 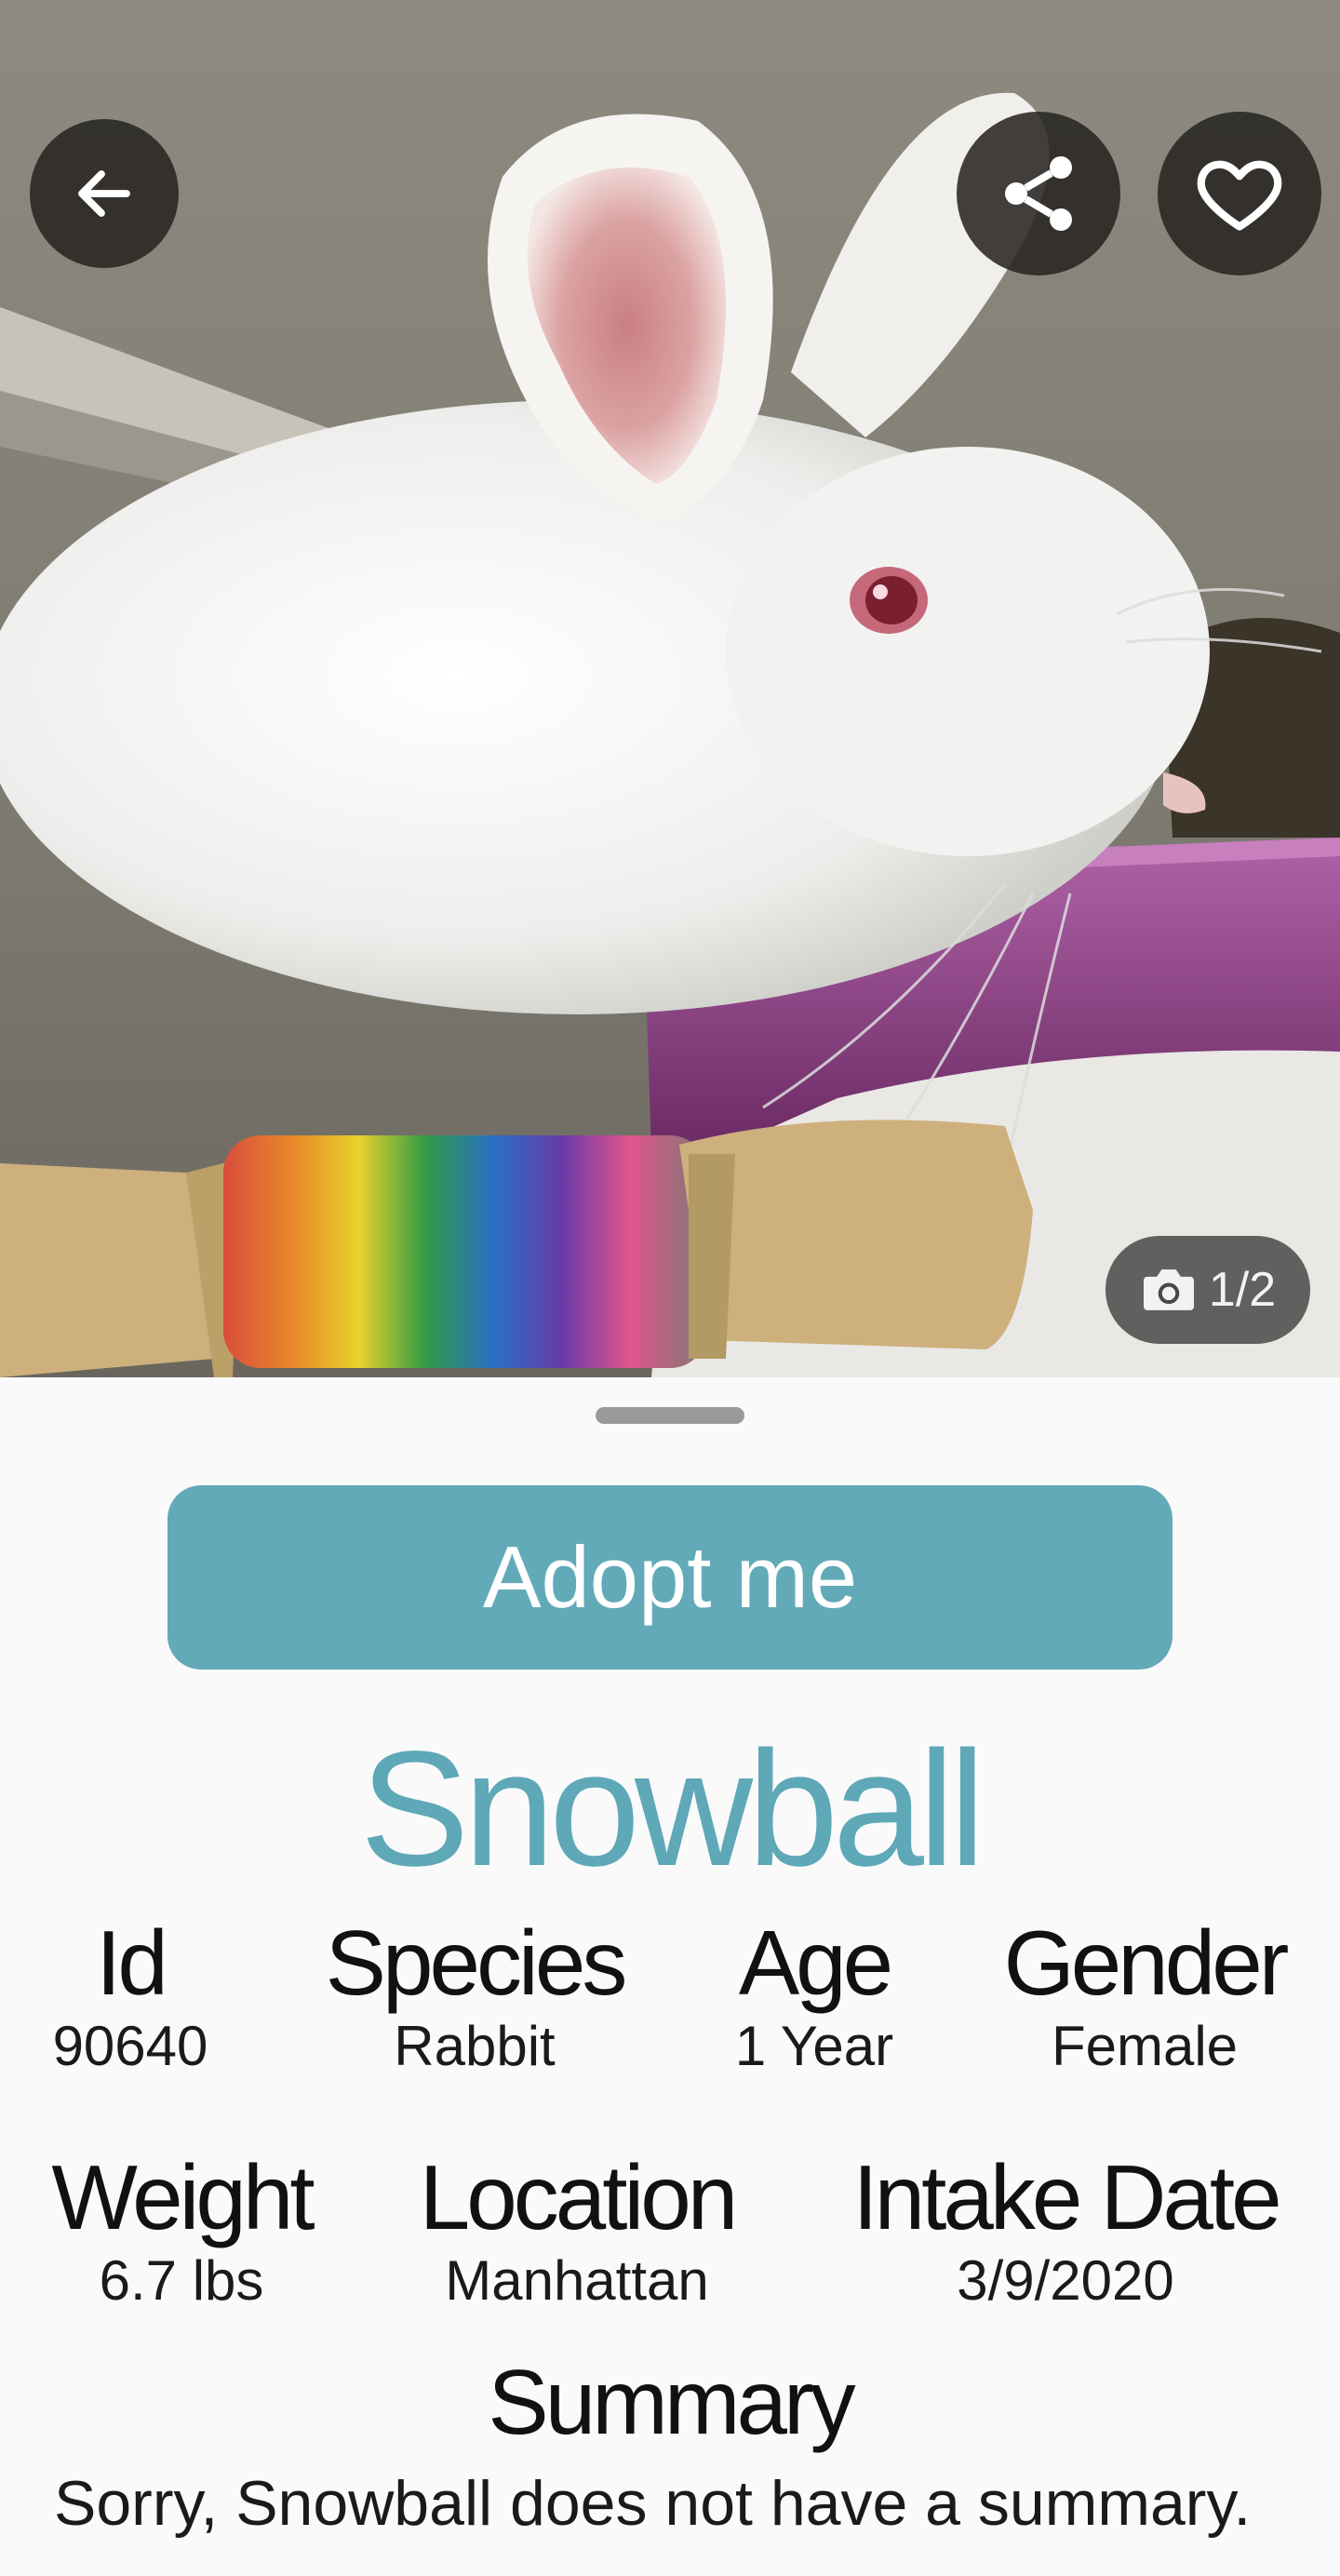 What do you see at coordinates (130, 2046) in the screenshot?
I see `stat-value: 90640` at bounding box center [130, 2046].